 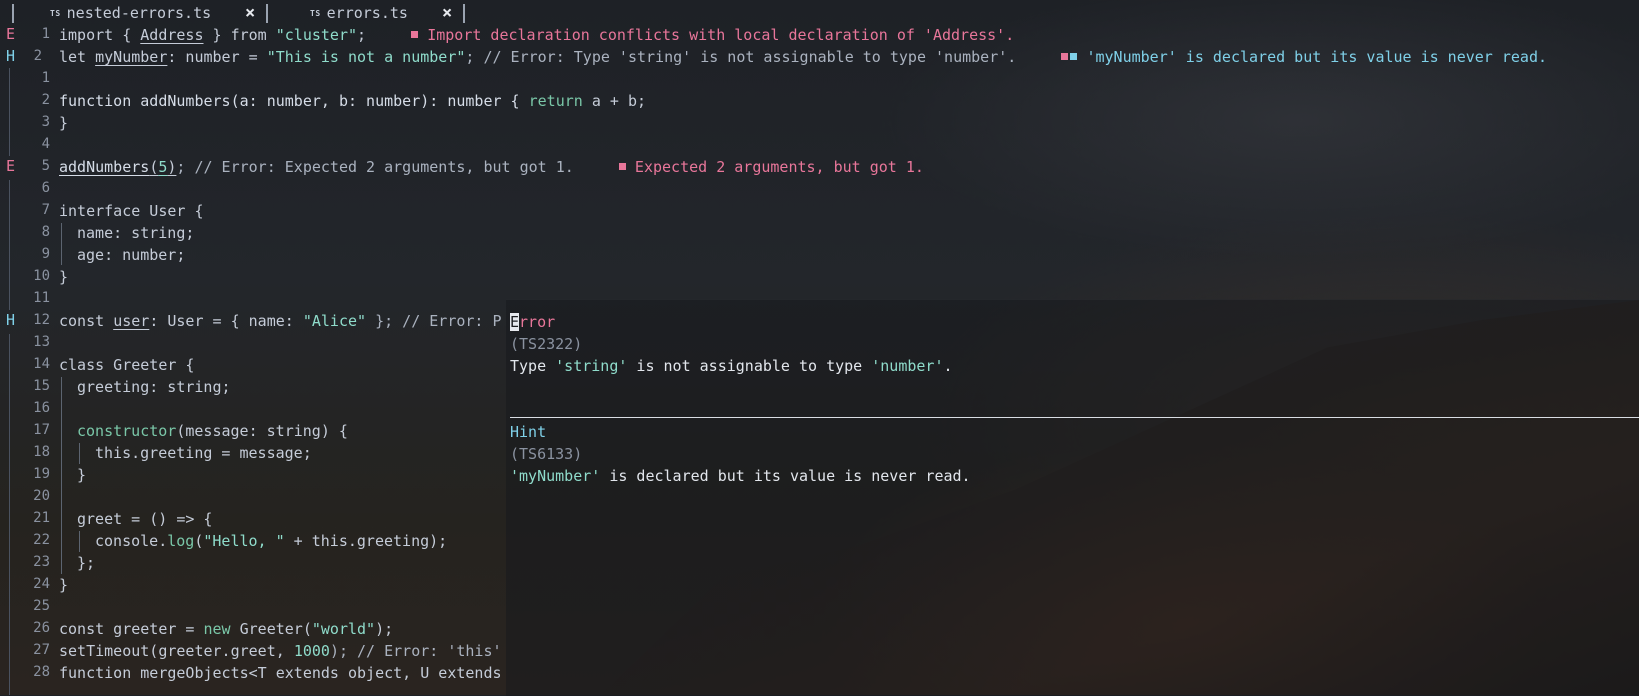 What do you see at coordinates (546, 454) in the screenshot?
I see `popup-hint-code: (TS6133)` at bounding box center [546, 454].